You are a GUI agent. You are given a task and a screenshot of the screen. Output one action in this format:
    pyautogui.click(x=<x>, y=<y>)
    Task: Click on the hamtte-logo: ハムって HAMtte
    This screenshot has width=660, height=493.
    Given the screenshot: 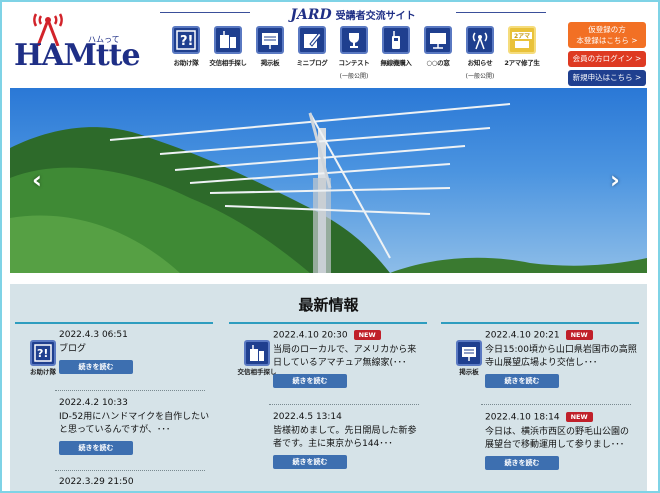 What is the action you would take?
    pyautogui.click(x=81, y=43)
    